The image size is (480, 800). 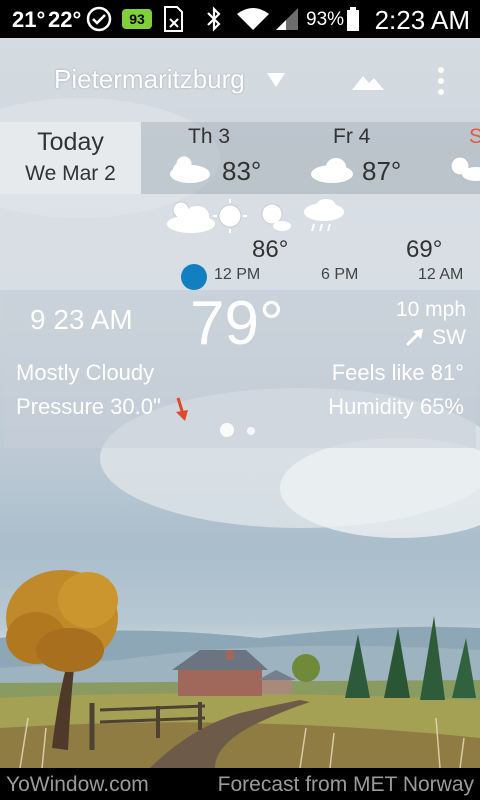 What do you see at coordinates (368, 81) in the screenshot?
I see `landscape-icon` at bounding box center [368, 81].